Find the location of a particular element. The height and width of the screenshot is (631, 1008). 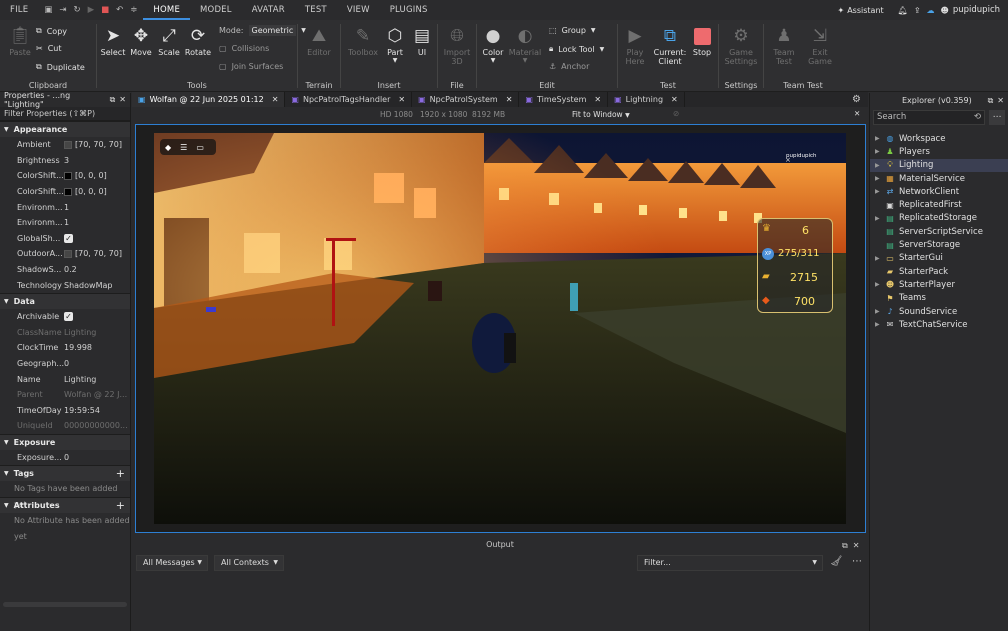

rotate-device-icon: ⊘ is located at coordinates (676, 113).